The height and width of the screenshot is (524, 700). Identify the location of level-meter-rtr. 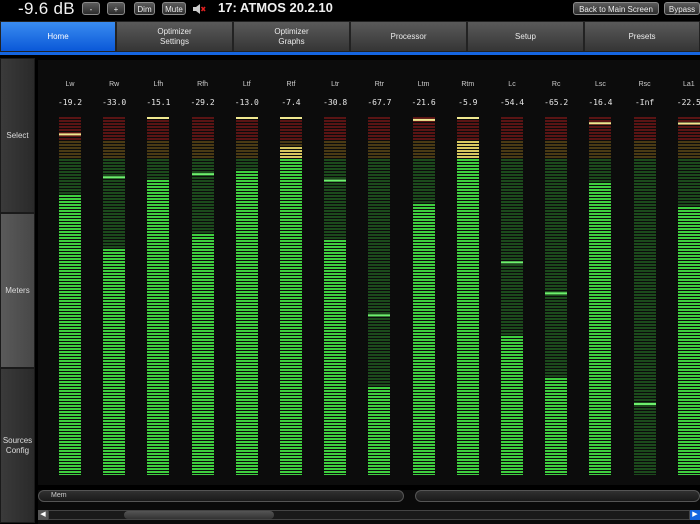
(379, 296).